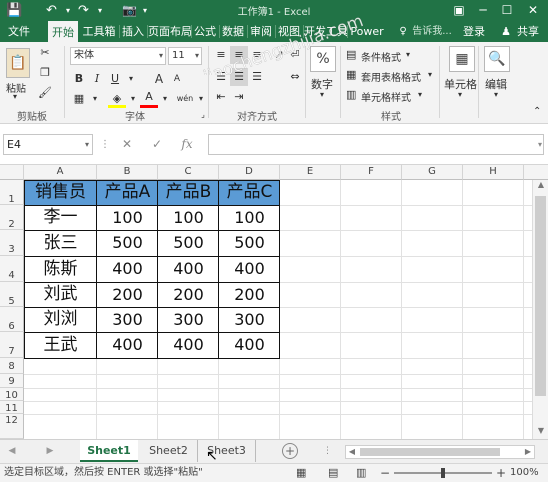  Describe the element at coordinates (99, 31) in the screenshot. I see `tab-toolbox: 工具箱` at that location.